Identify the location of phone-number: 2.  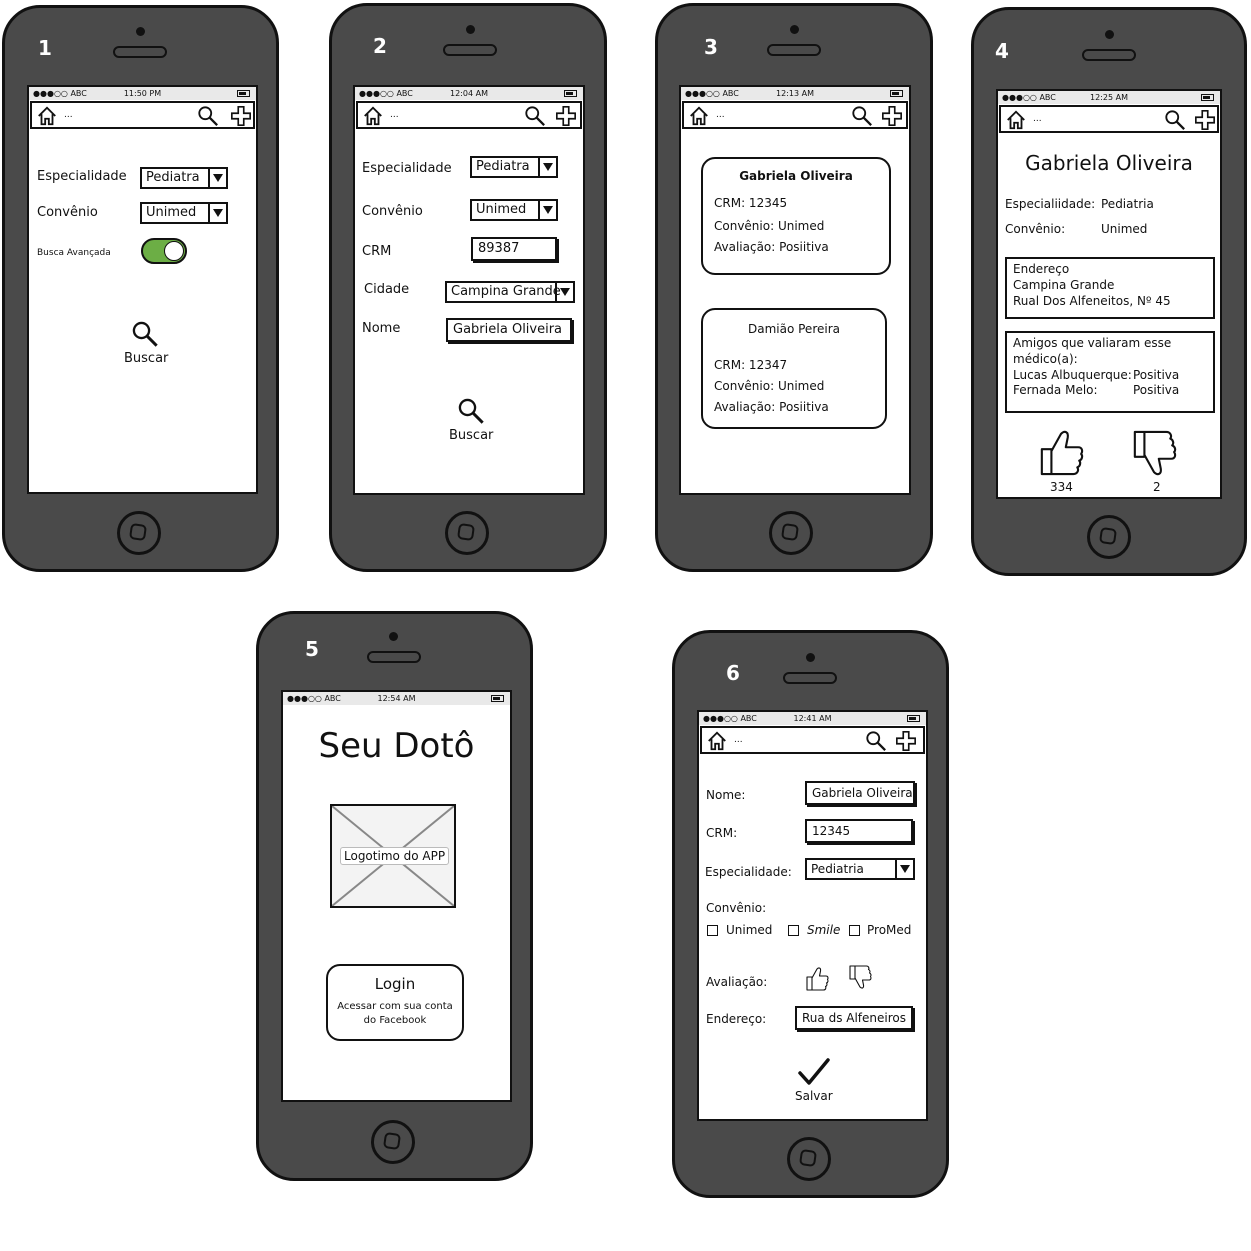
(380, 46).